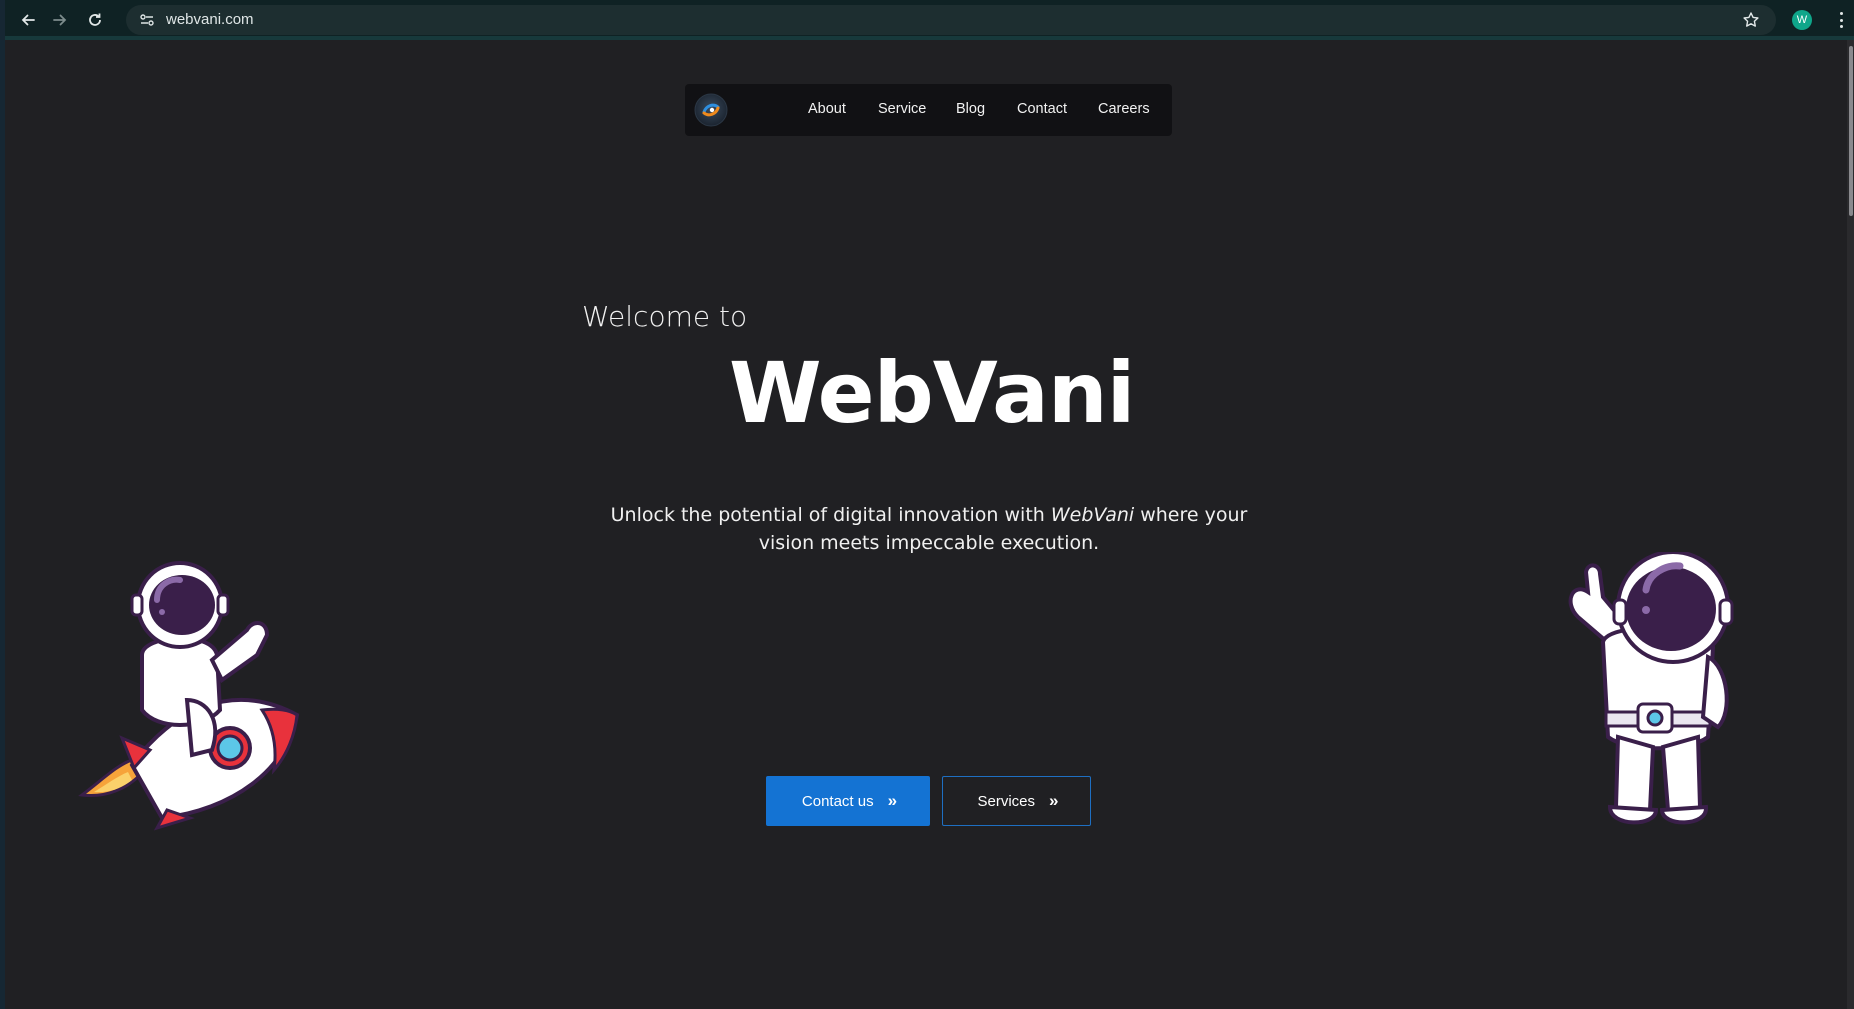 The width and height of the screenshot is (1854, 1009). Describe the element at coordinates (928, 110) in the screenshot. I see `site-navbar: About Service Blog Contact Careers` at that location.